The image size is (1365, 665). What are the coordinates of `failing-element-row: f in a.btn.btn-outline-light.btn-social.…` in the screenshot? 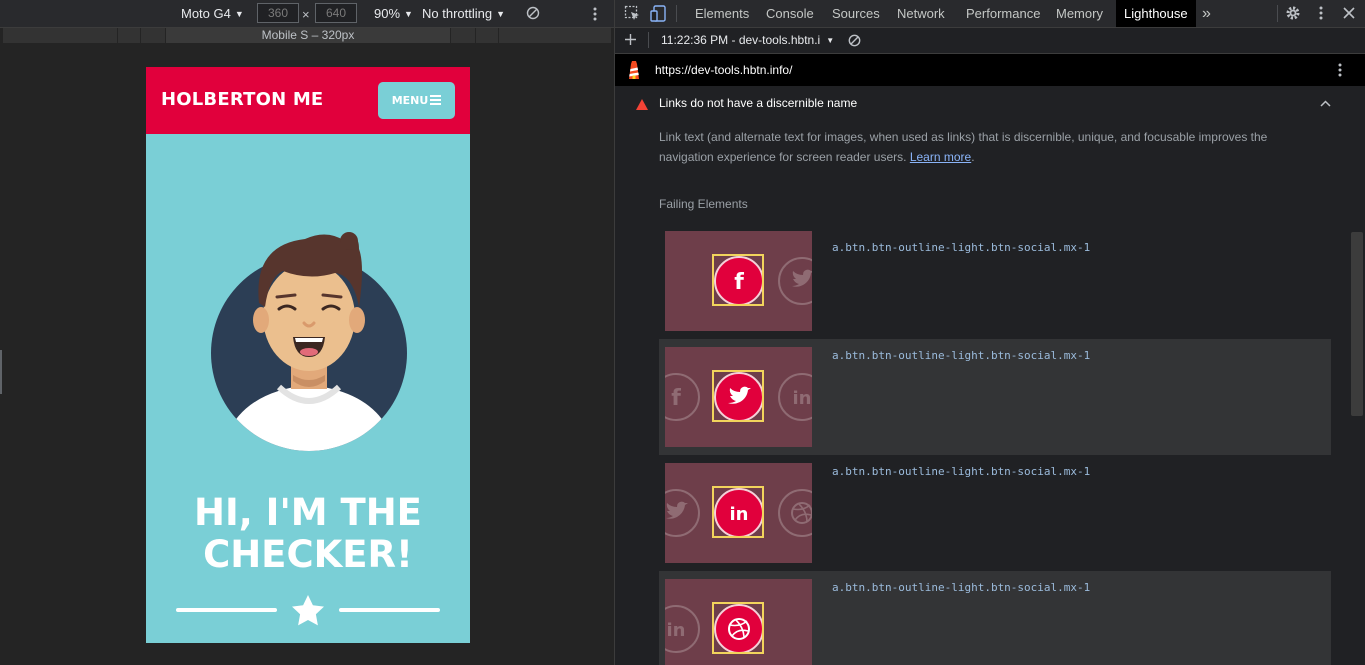 It's located at (995, 397).